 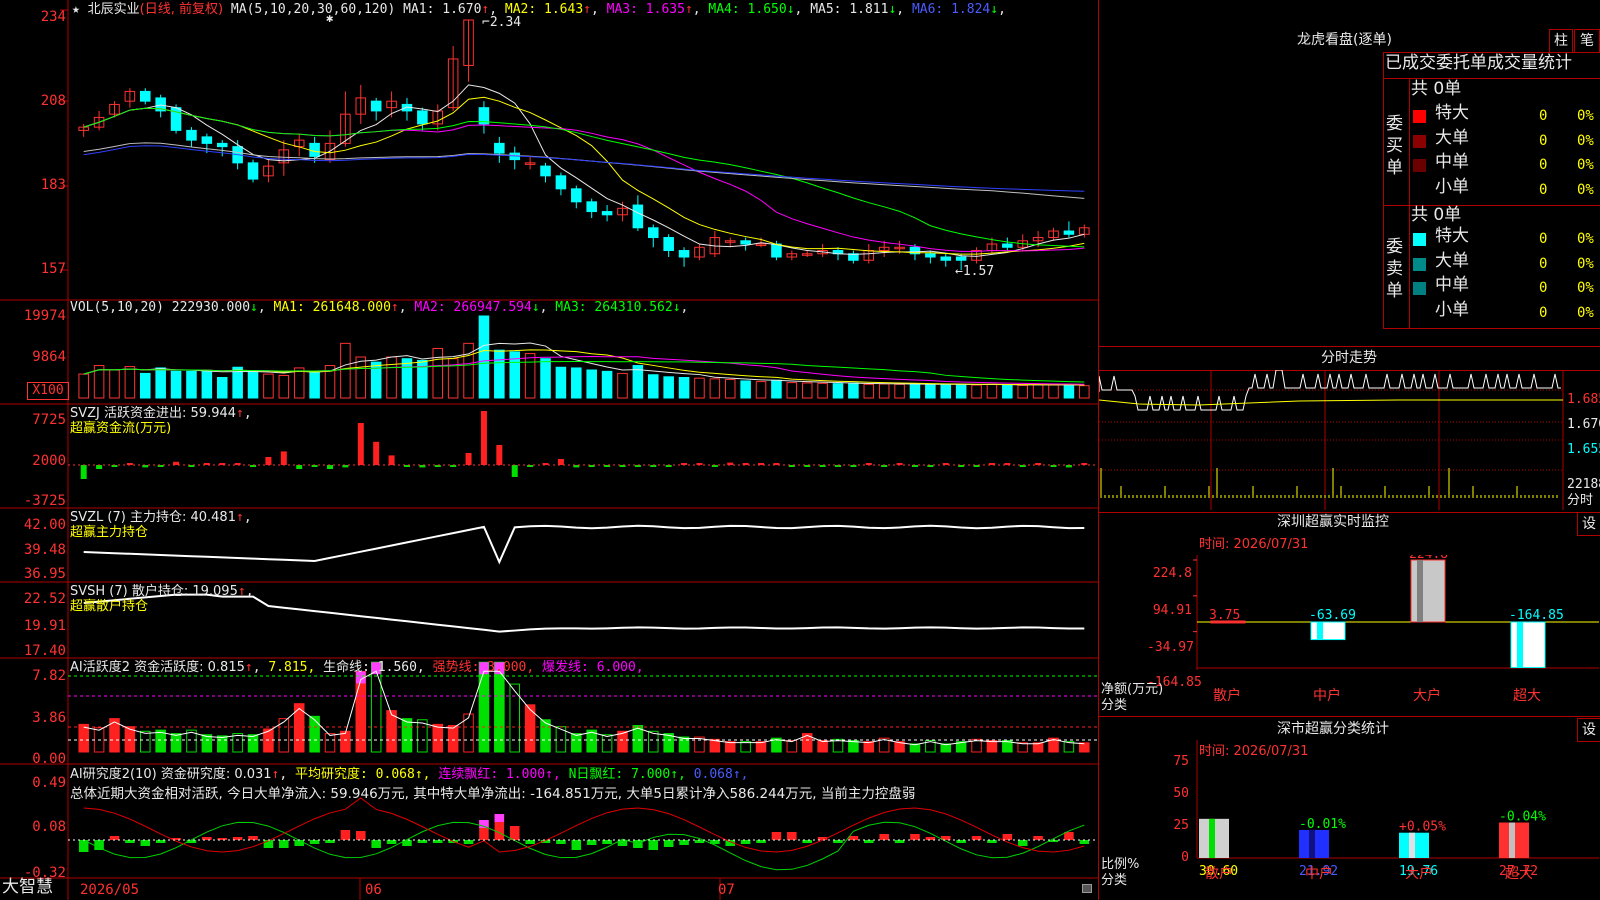 I want to click on trend-arrow: ↑, so click(x=688, y=9).